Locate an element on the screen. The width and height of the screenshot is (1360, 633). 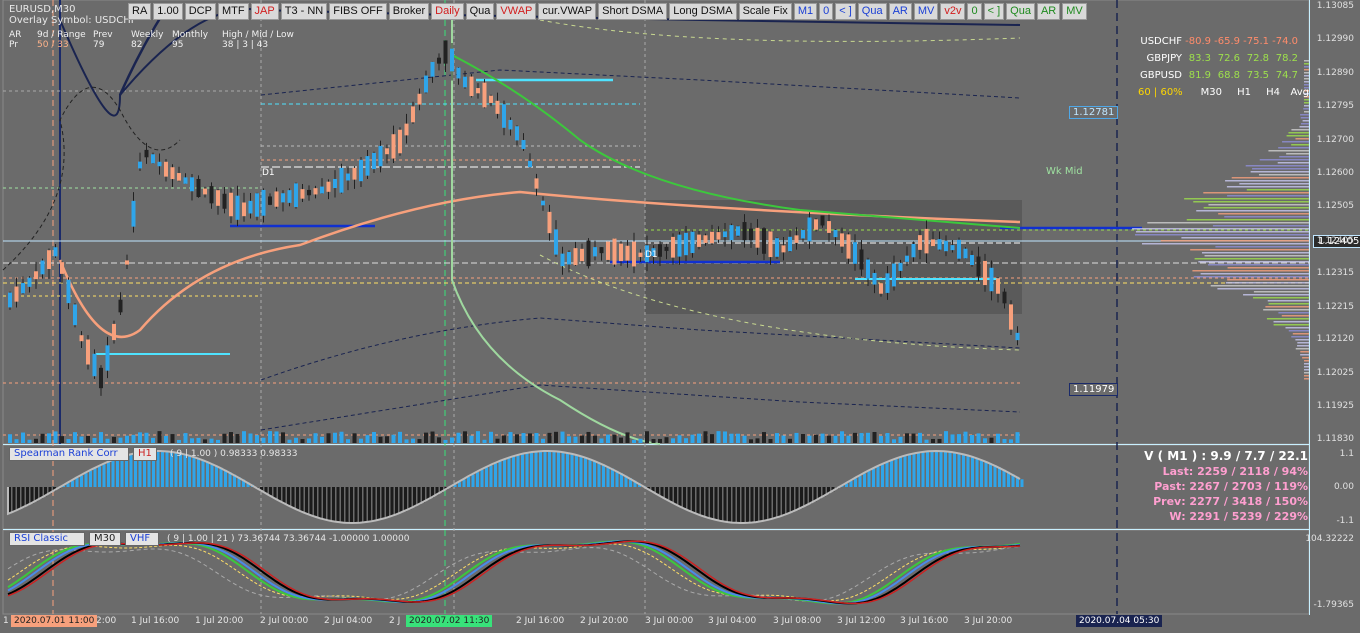
price-axis-label: 1.12405 is located at coordinates (1335, 241).